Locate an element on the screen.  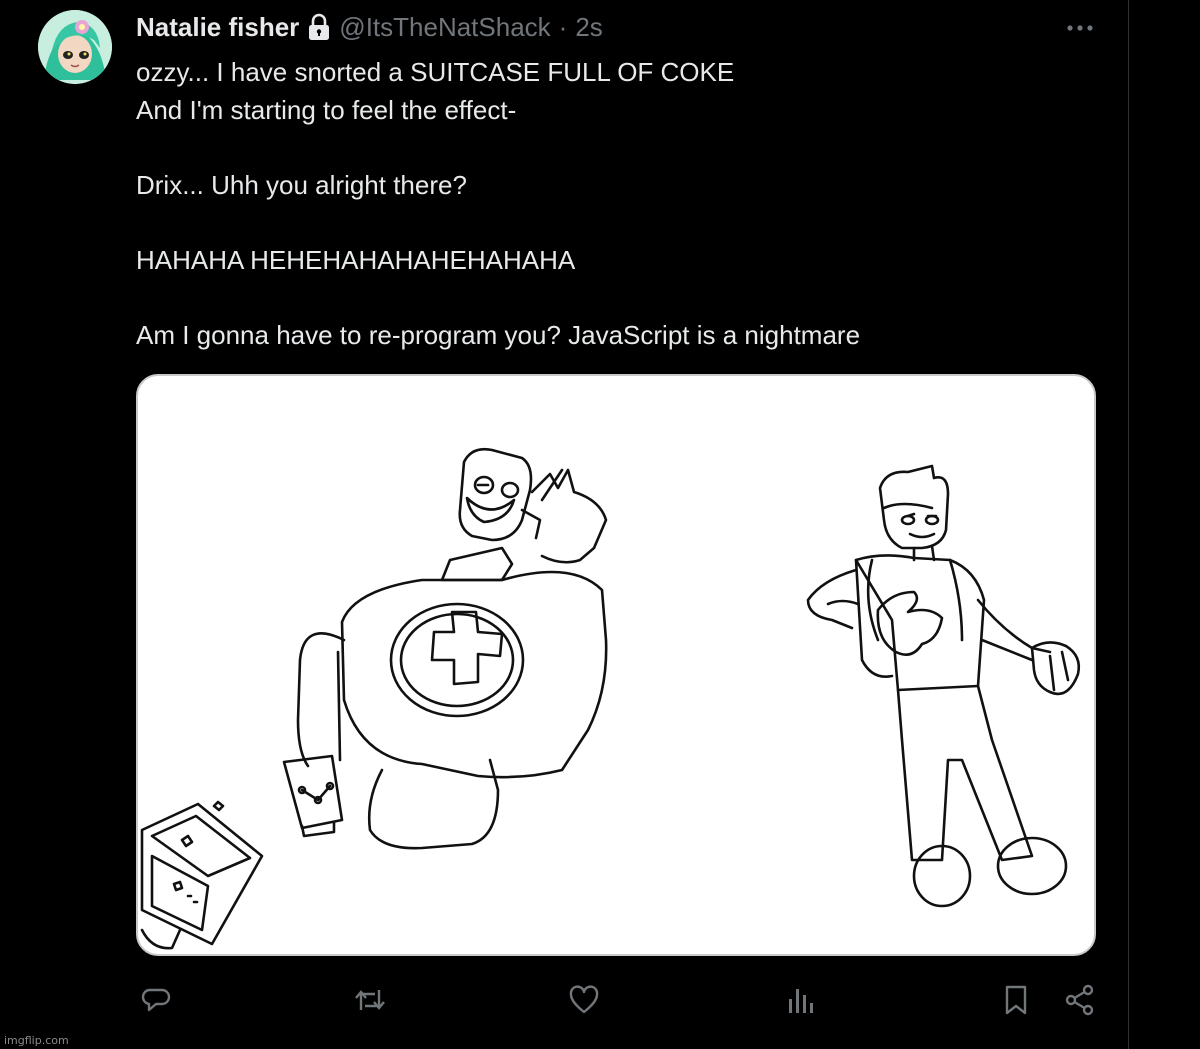
tweet-line: HAHAHA HEHEHAHAHAHEHAHAHA is located at coordinates (356, 259).